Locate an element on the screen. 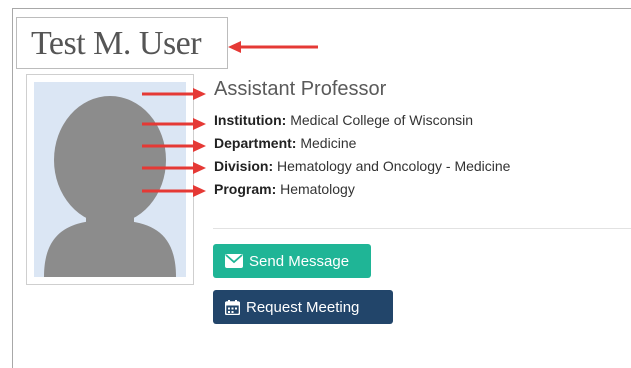 This screenshot has height=368, width=631. request-meeting-button: Request Meeting is located at coordinates (303, 307).